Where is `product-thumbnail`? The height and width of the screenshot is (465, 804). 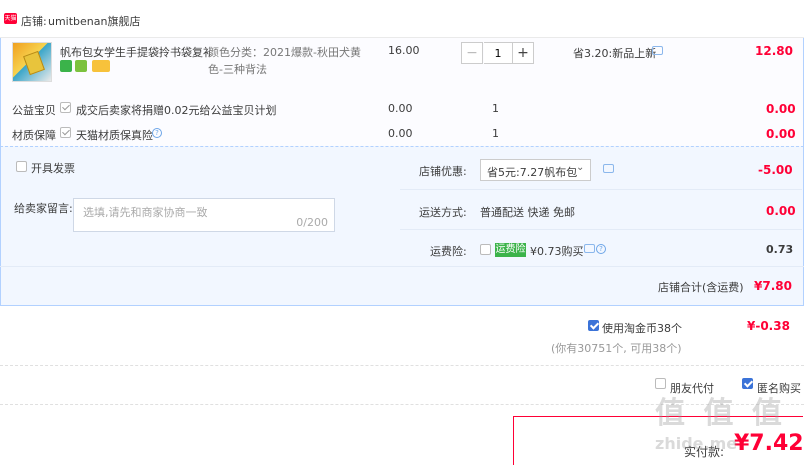
product-thumbnail is located at coordinates (32, 62).